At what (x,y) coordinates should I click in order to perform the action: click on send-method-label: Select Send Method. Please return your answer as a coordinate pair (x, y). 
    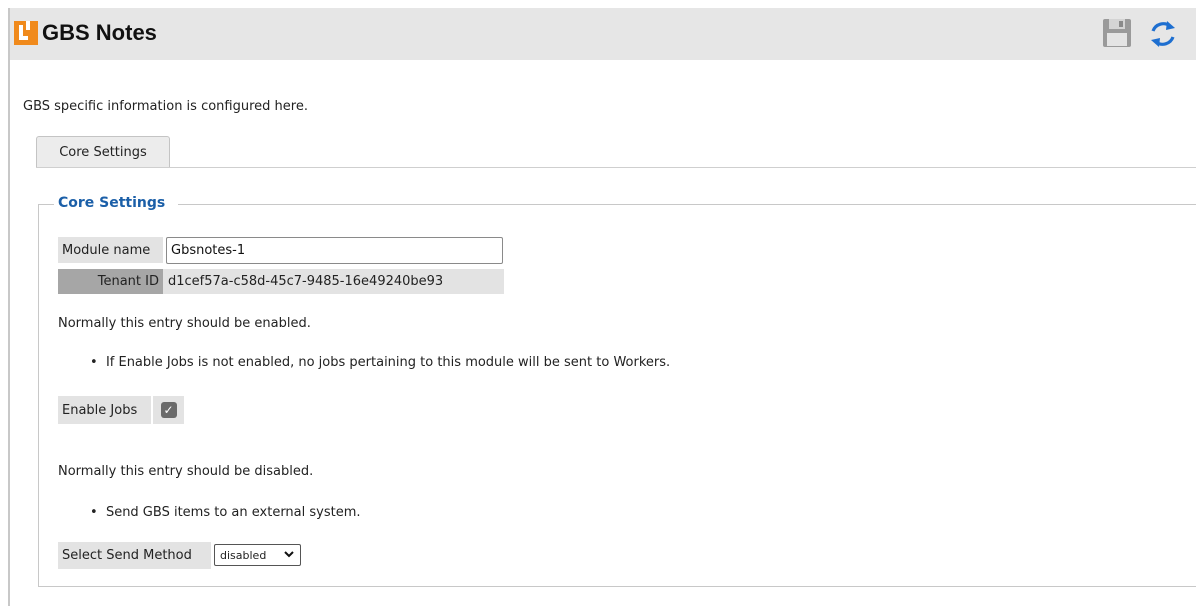
    Looking at the image, I should click on (134, 555).